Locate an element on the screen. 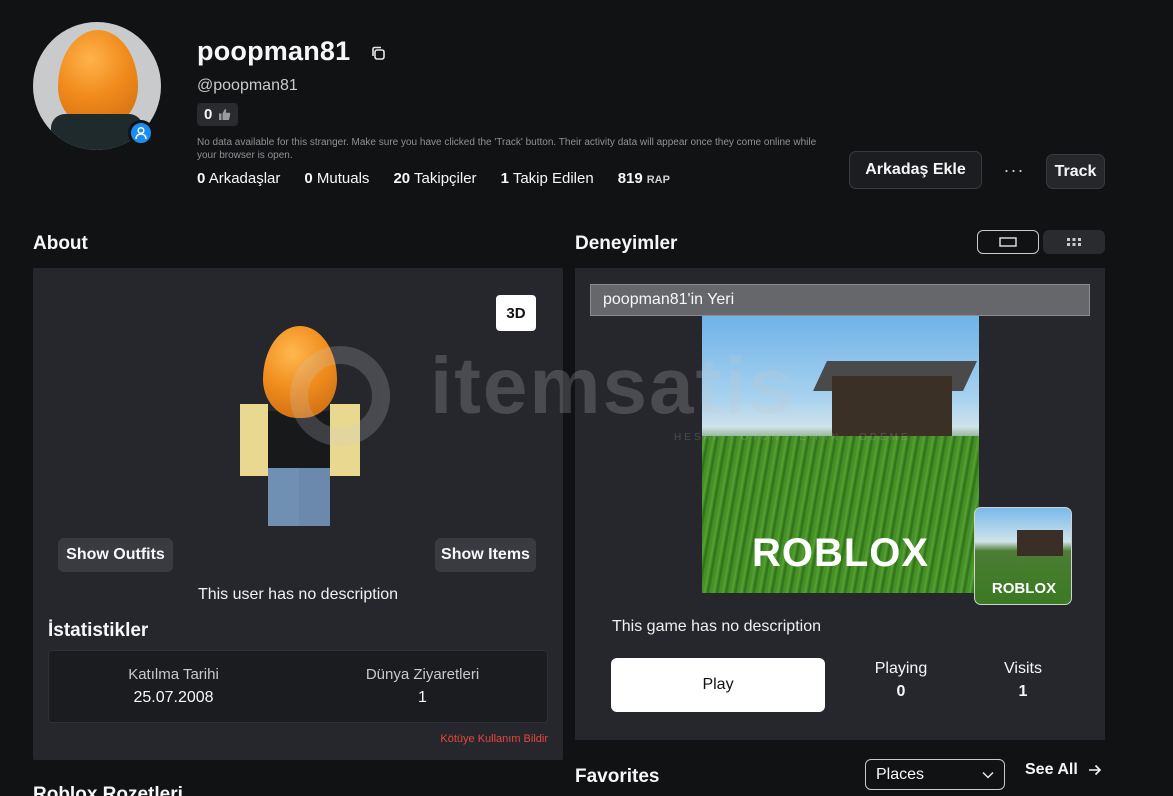 This screenshot has width=1173, height=796. see-all-label: See All is located at coordinates (1051, 769).